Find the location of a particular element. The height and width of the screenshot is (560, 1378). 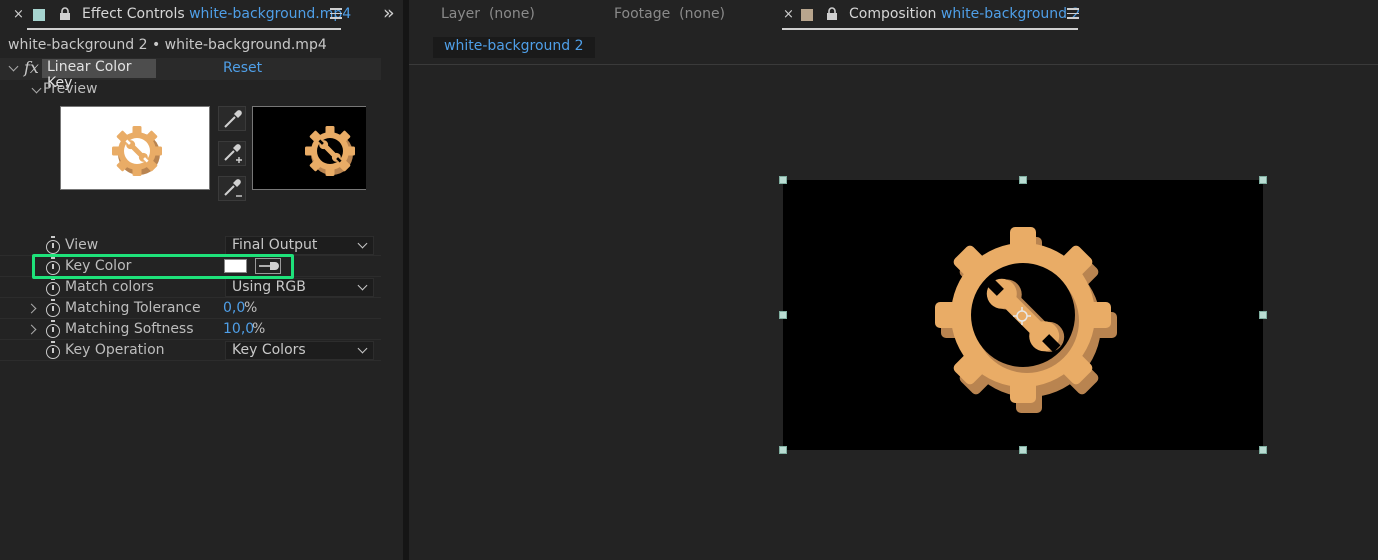

fx-icon: fx is located at coordinates (31, 67).